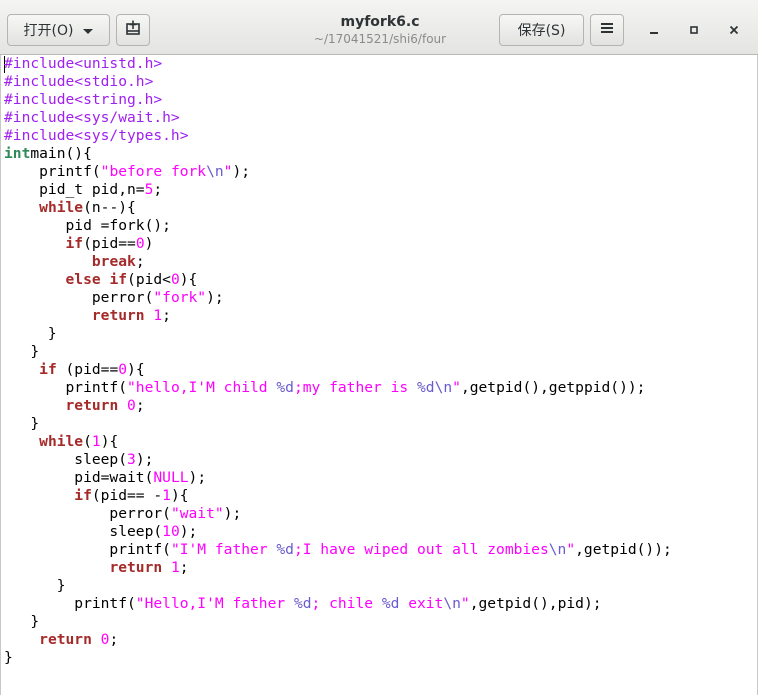 Image resolution: width=758 pixels, height=695 pixels. What do you see at coordinates (607, 30) in the screenshot?
I see `menu-button` at bounding box center [607, 30].